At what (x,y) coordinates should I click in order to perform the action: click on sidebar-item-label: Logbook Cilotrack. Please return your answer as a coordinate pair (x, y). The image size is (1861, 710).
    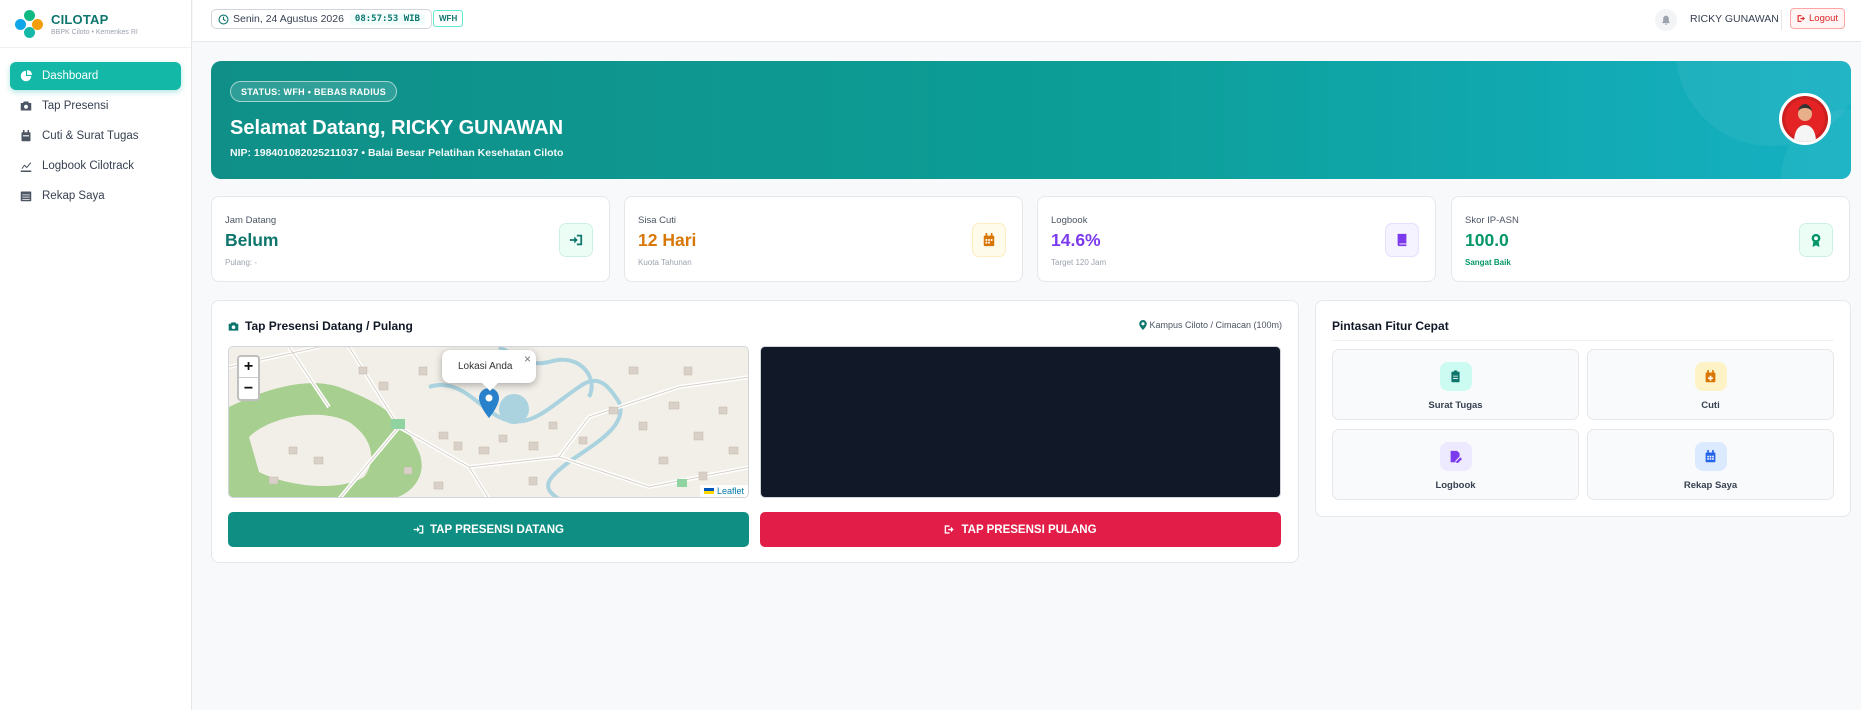
    Looking at the image, I should click on (88, 166).